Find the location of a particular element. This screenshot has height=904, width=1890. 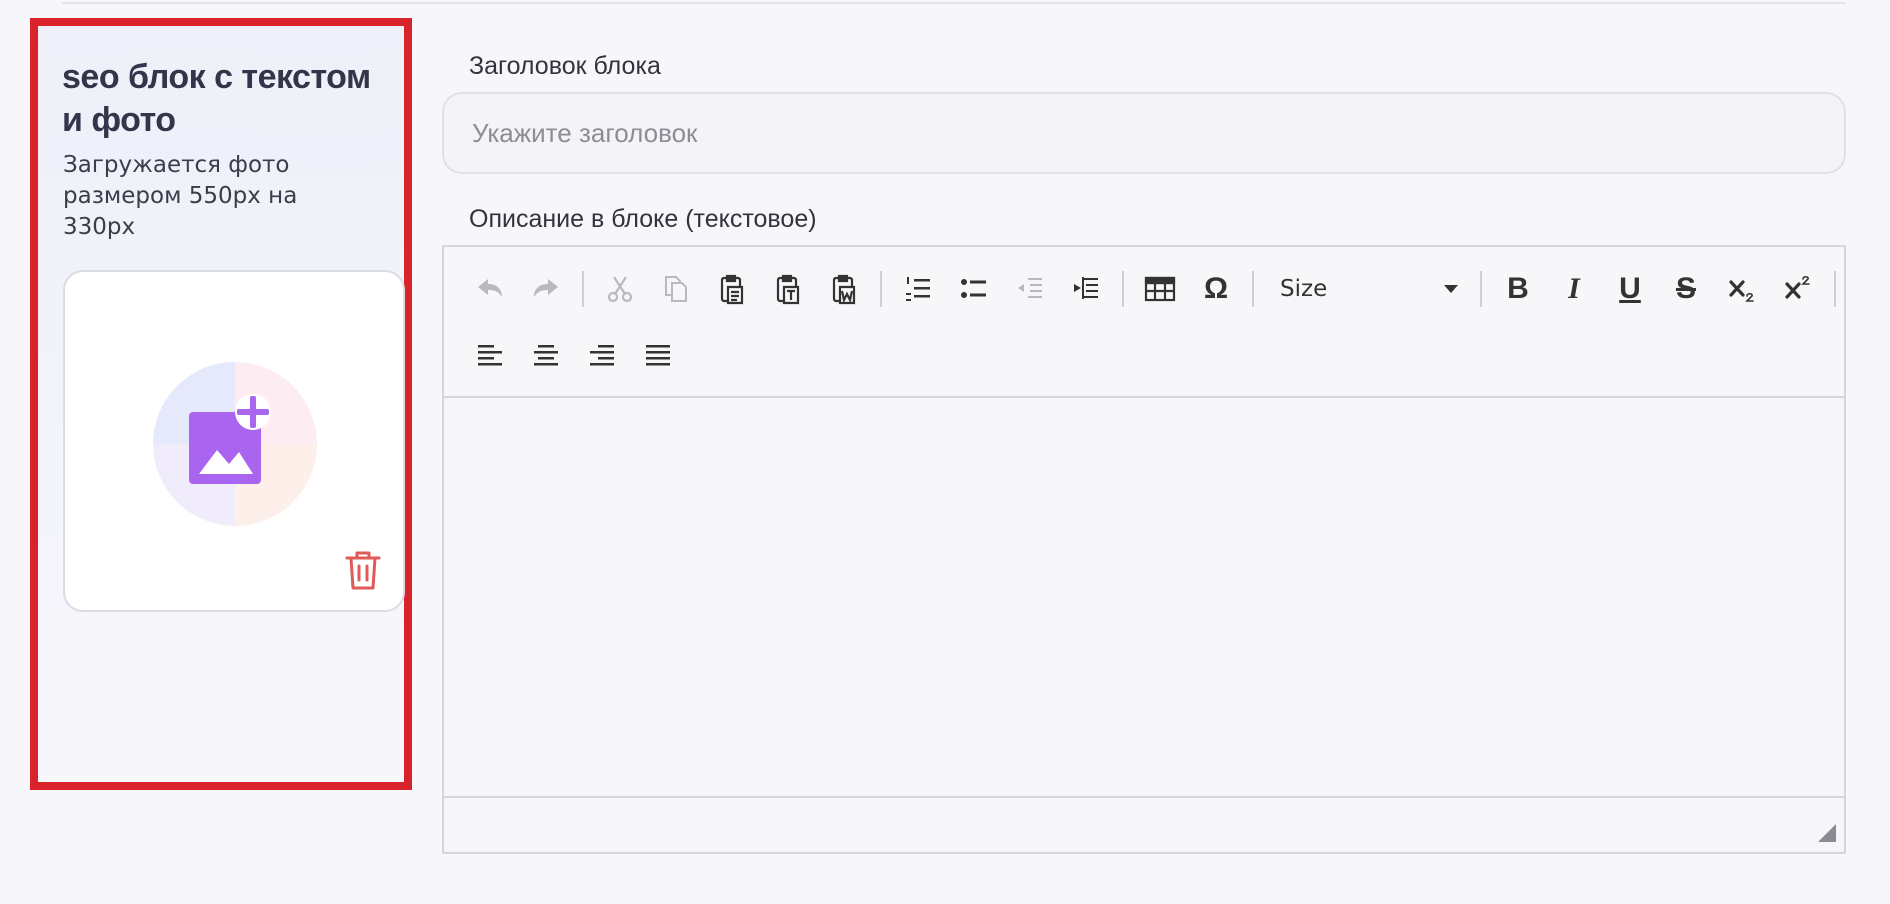

paste-word-icon is located at coordinates (844, 289).